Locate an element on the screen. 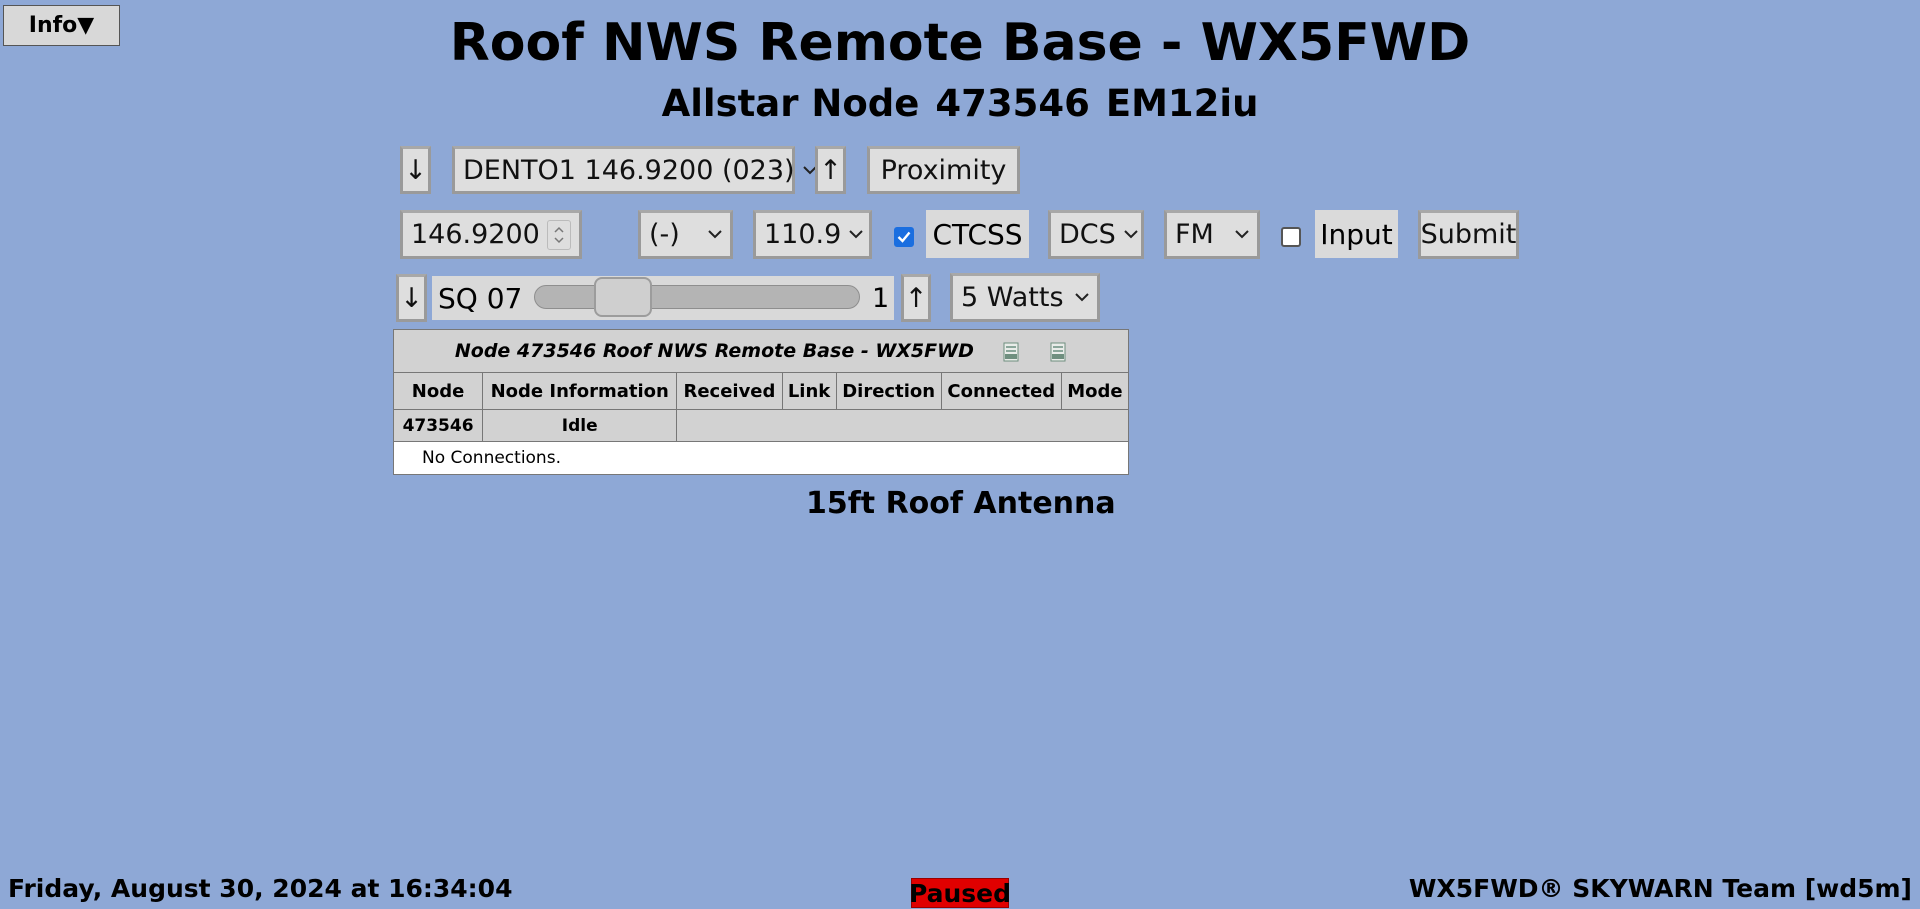 This screenshot has width=1920, height=909. submit-button: Submit is located at coordinates (1468, 234).